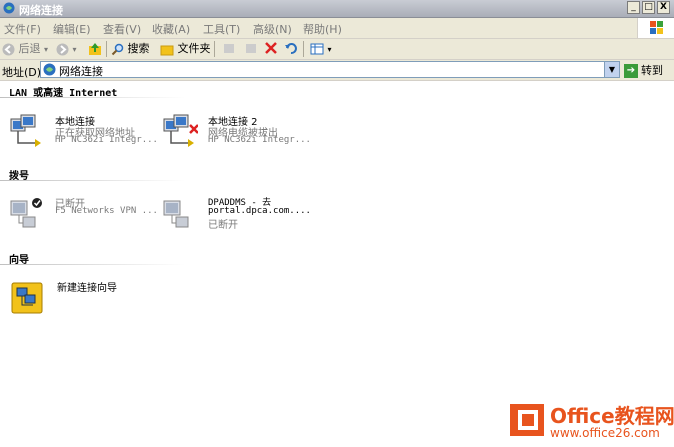 This screenshot has height=447, width=674. I want to click on address-dropdown-icon: ▼, so click(611, 69).